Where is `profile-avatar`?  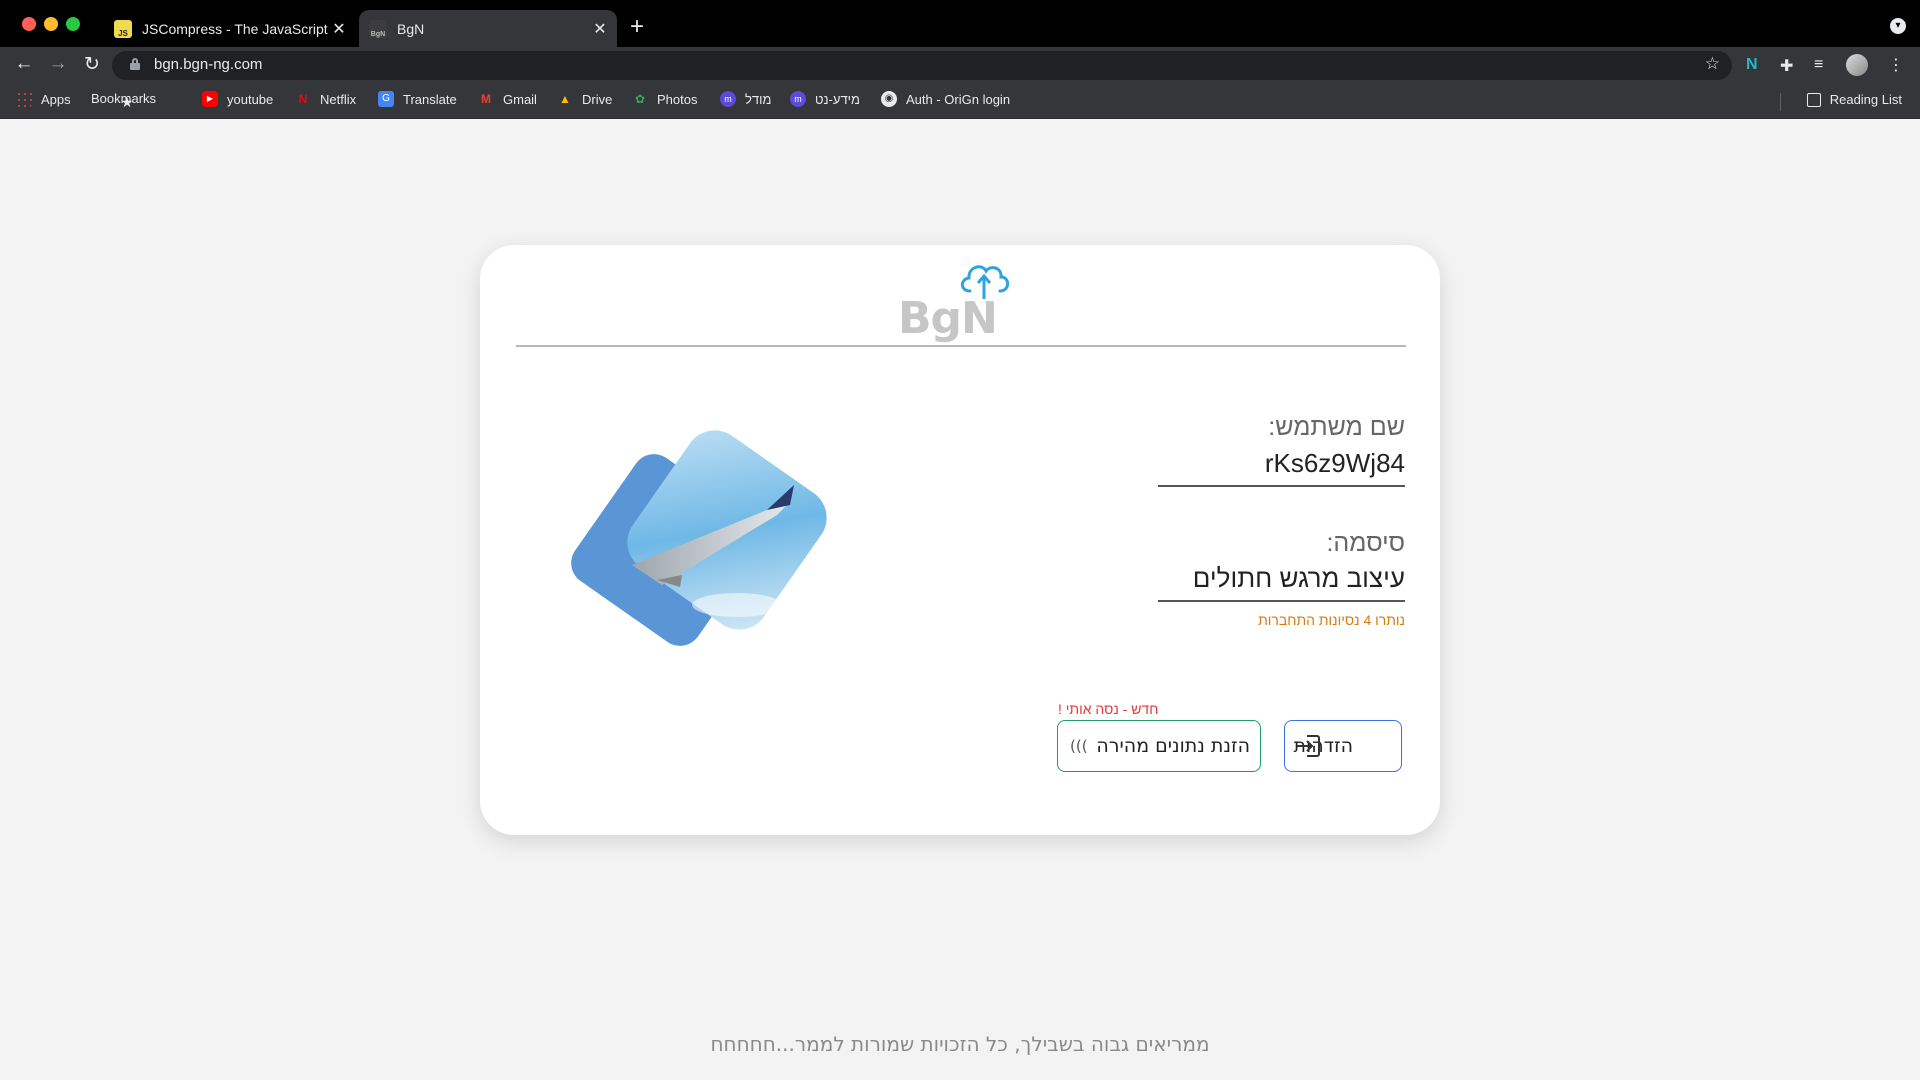
profile-avatar is located at coordinates (1857, 65).